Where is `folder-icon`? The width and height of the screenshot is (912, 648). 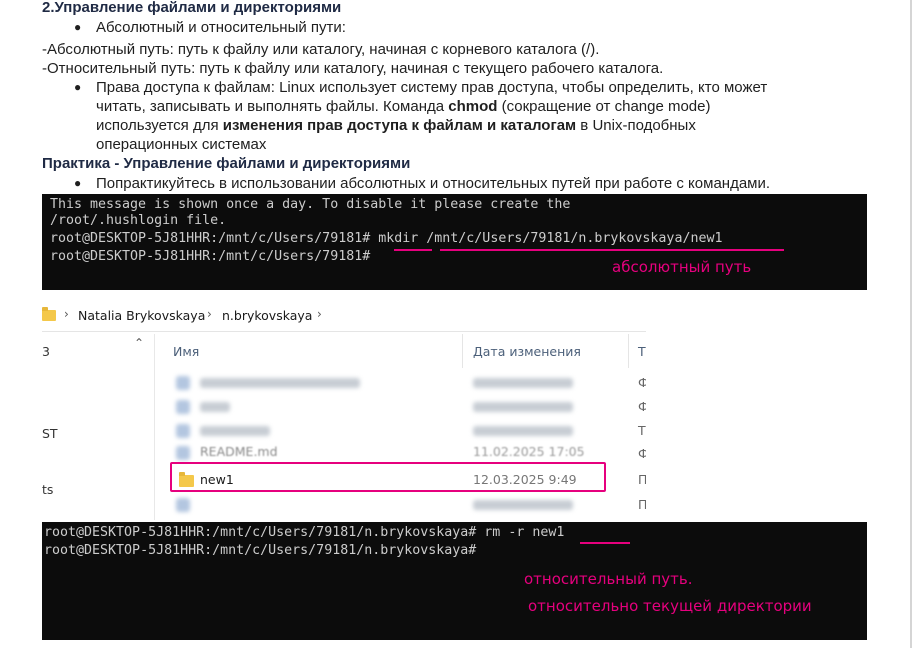 folder-icon is located at coordinates (49, 314).